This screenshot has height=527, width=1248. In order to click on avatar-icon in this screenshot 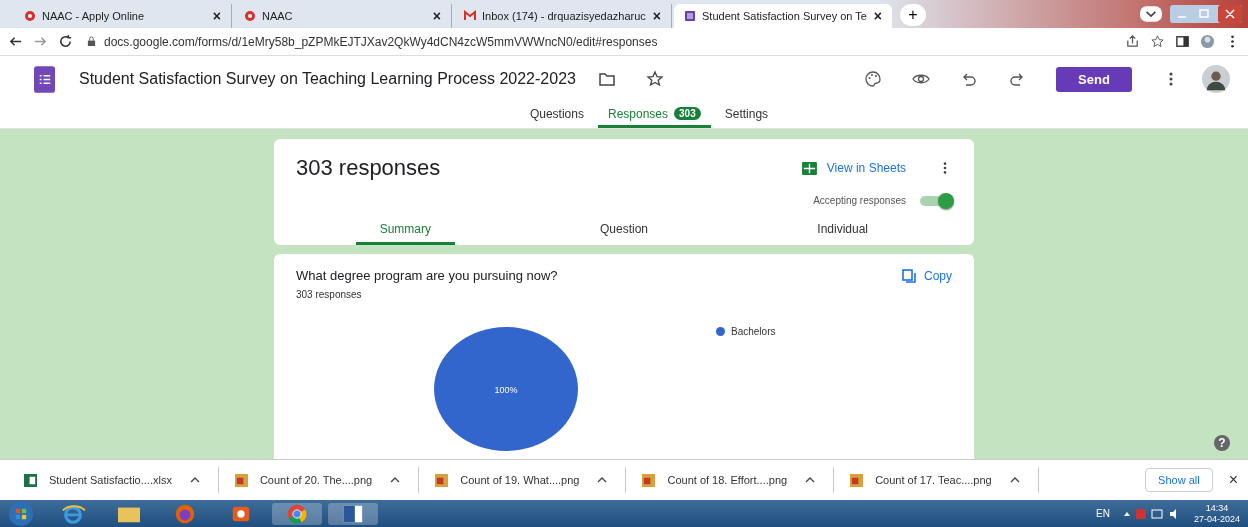, I will do `click(1216, 79)`.